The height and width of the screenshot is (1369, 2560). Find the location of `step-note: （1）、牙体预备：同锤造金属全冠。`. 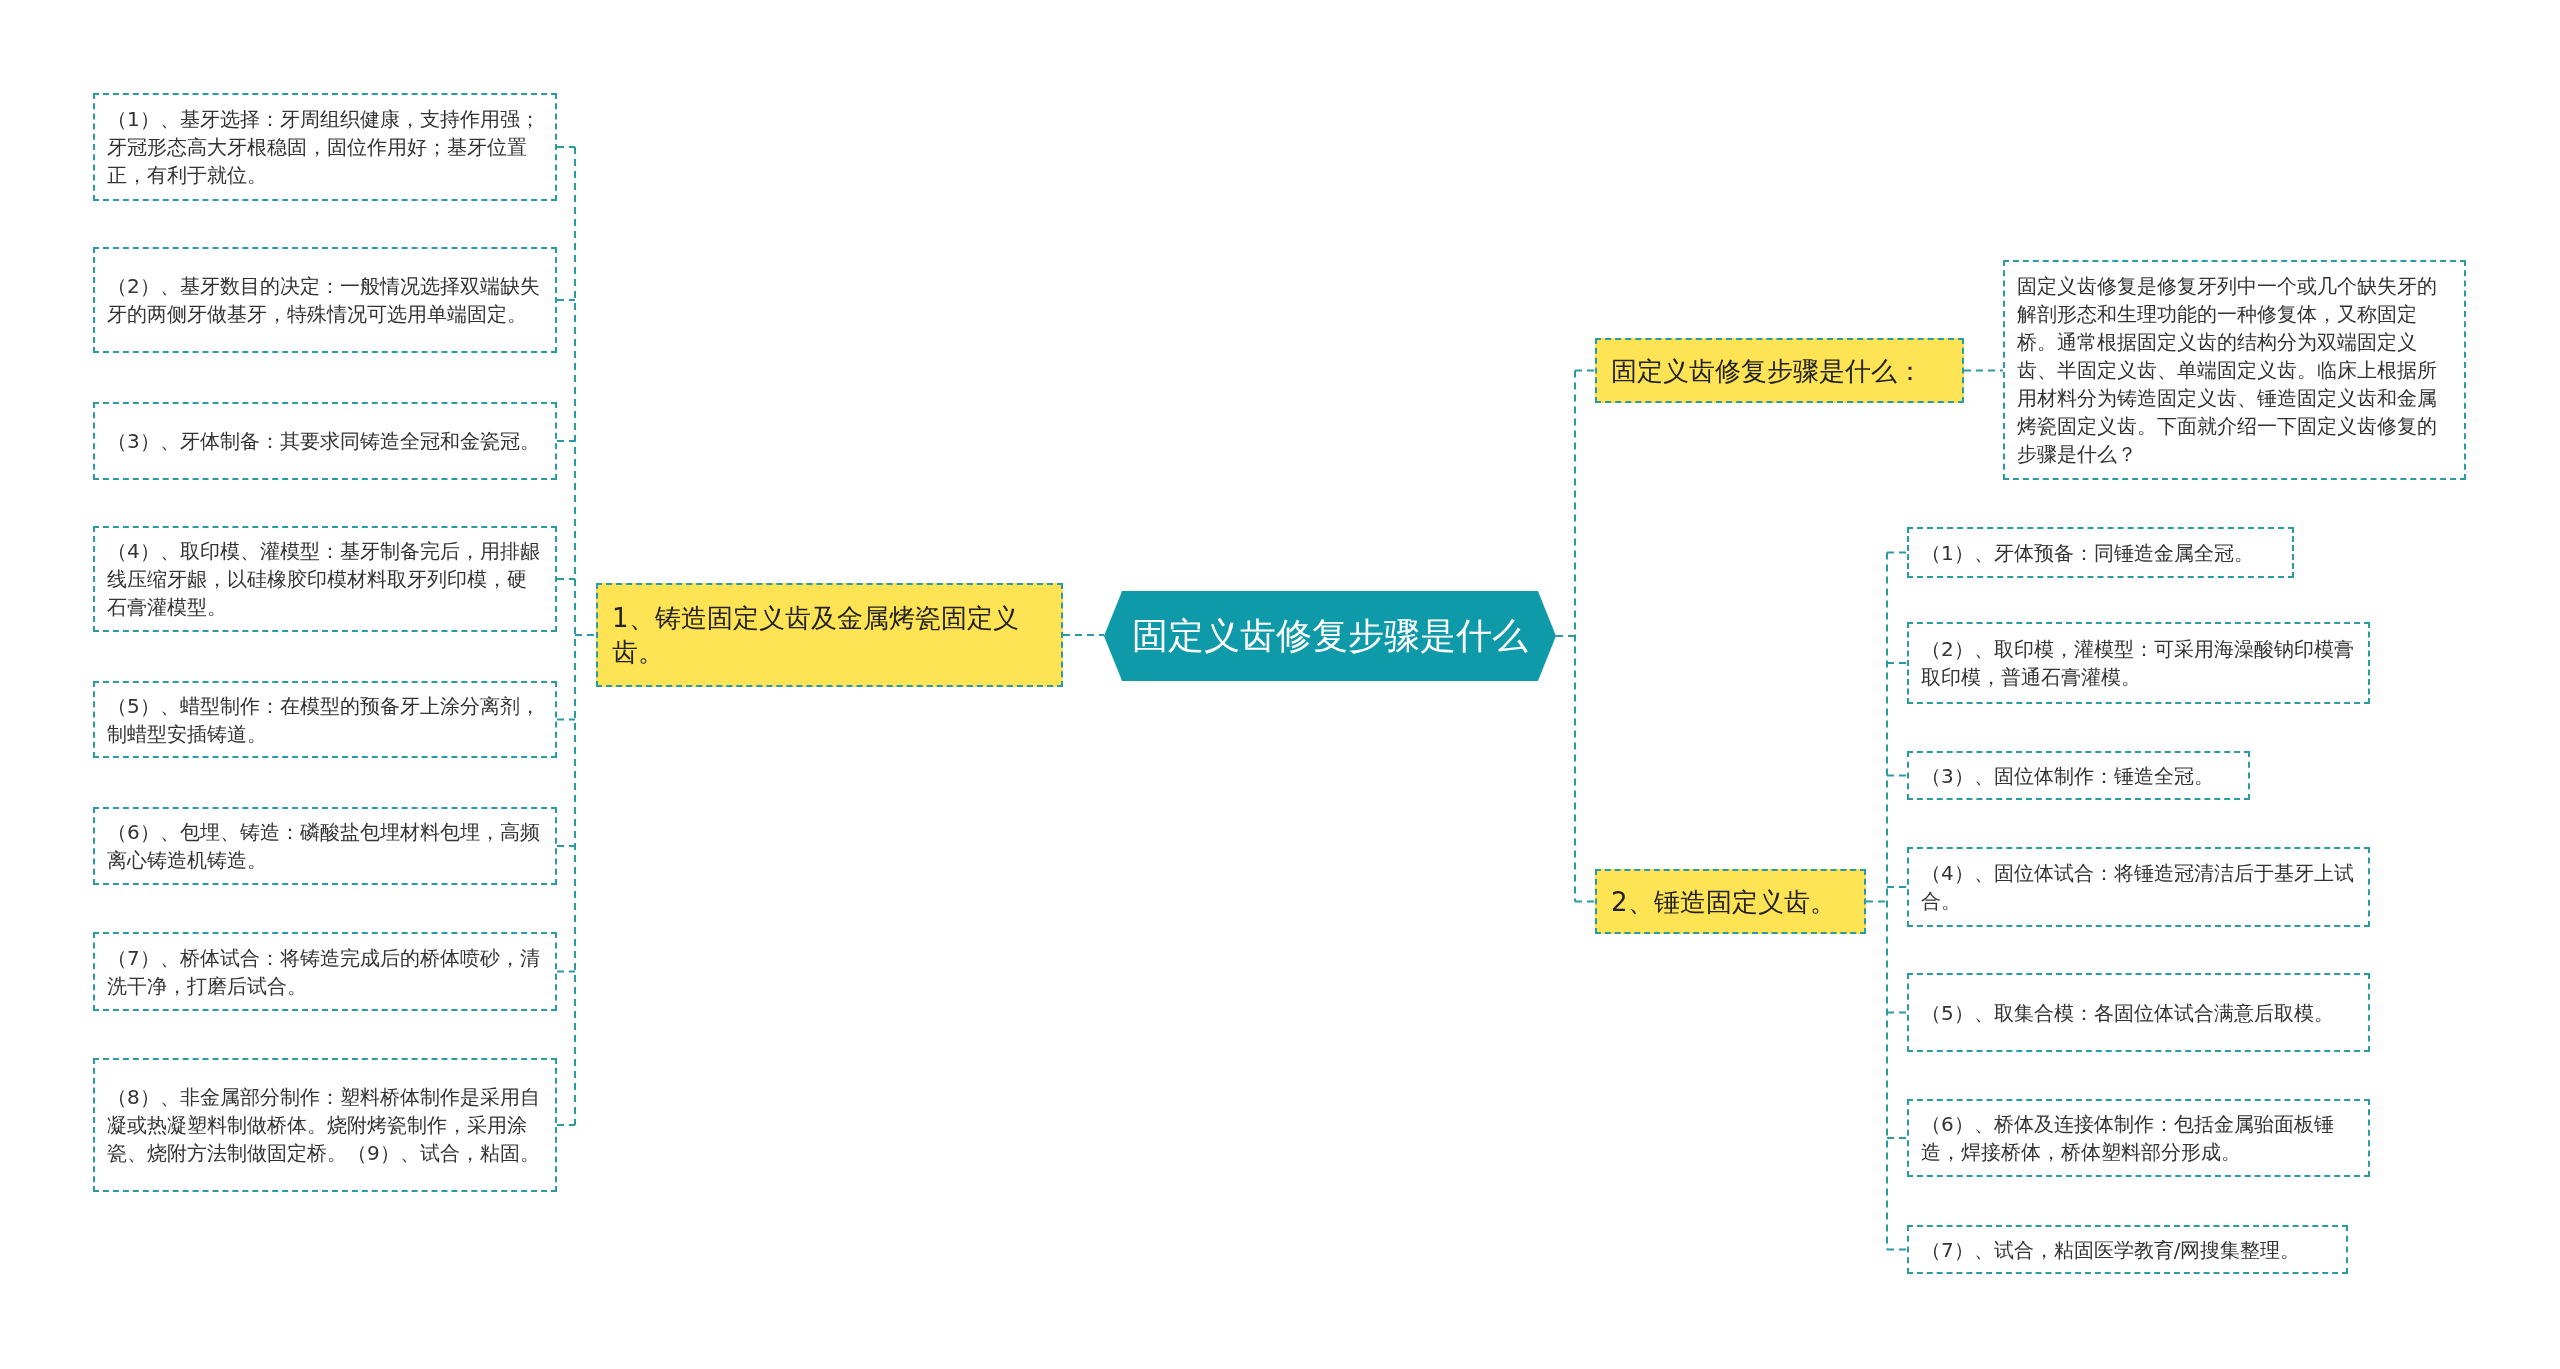

step-note: （1）、牙体预备：同锤造金属全冠。 is located at coordinates (2100, 552).